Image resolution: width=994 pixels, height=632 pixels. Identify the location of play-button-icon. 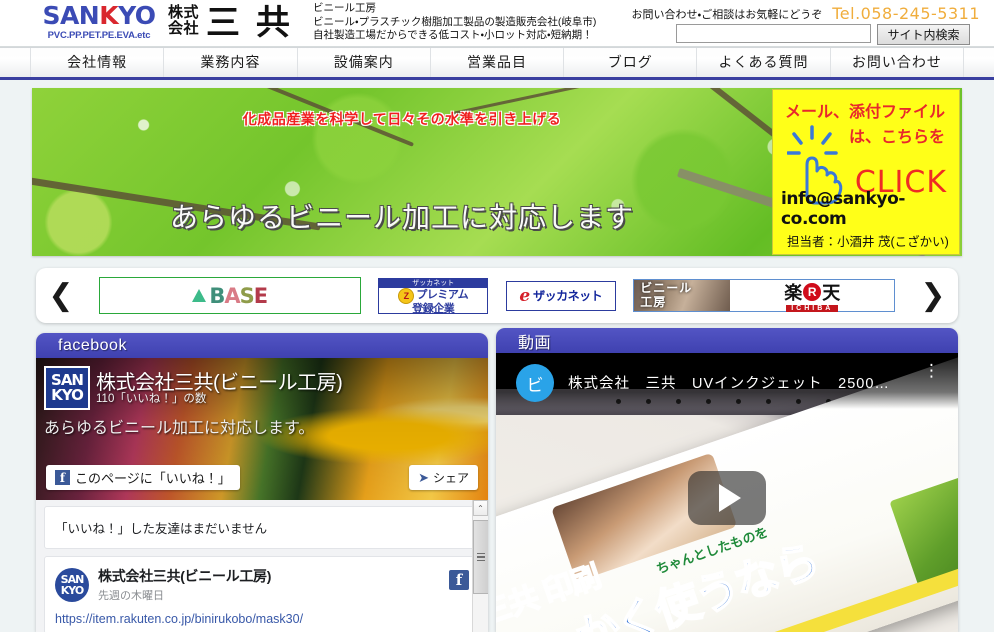
(727, 498).